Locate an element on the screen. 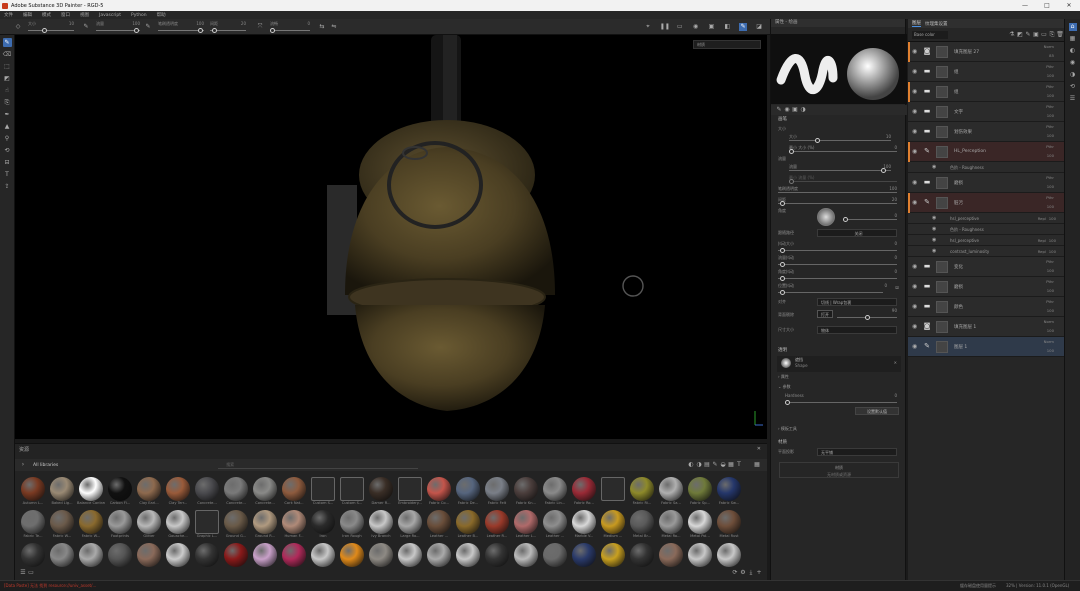 Image resolution: width=1080 pixels, height=591 pixels. clone-icon: ⎘ is located at coordinates (7, 102).